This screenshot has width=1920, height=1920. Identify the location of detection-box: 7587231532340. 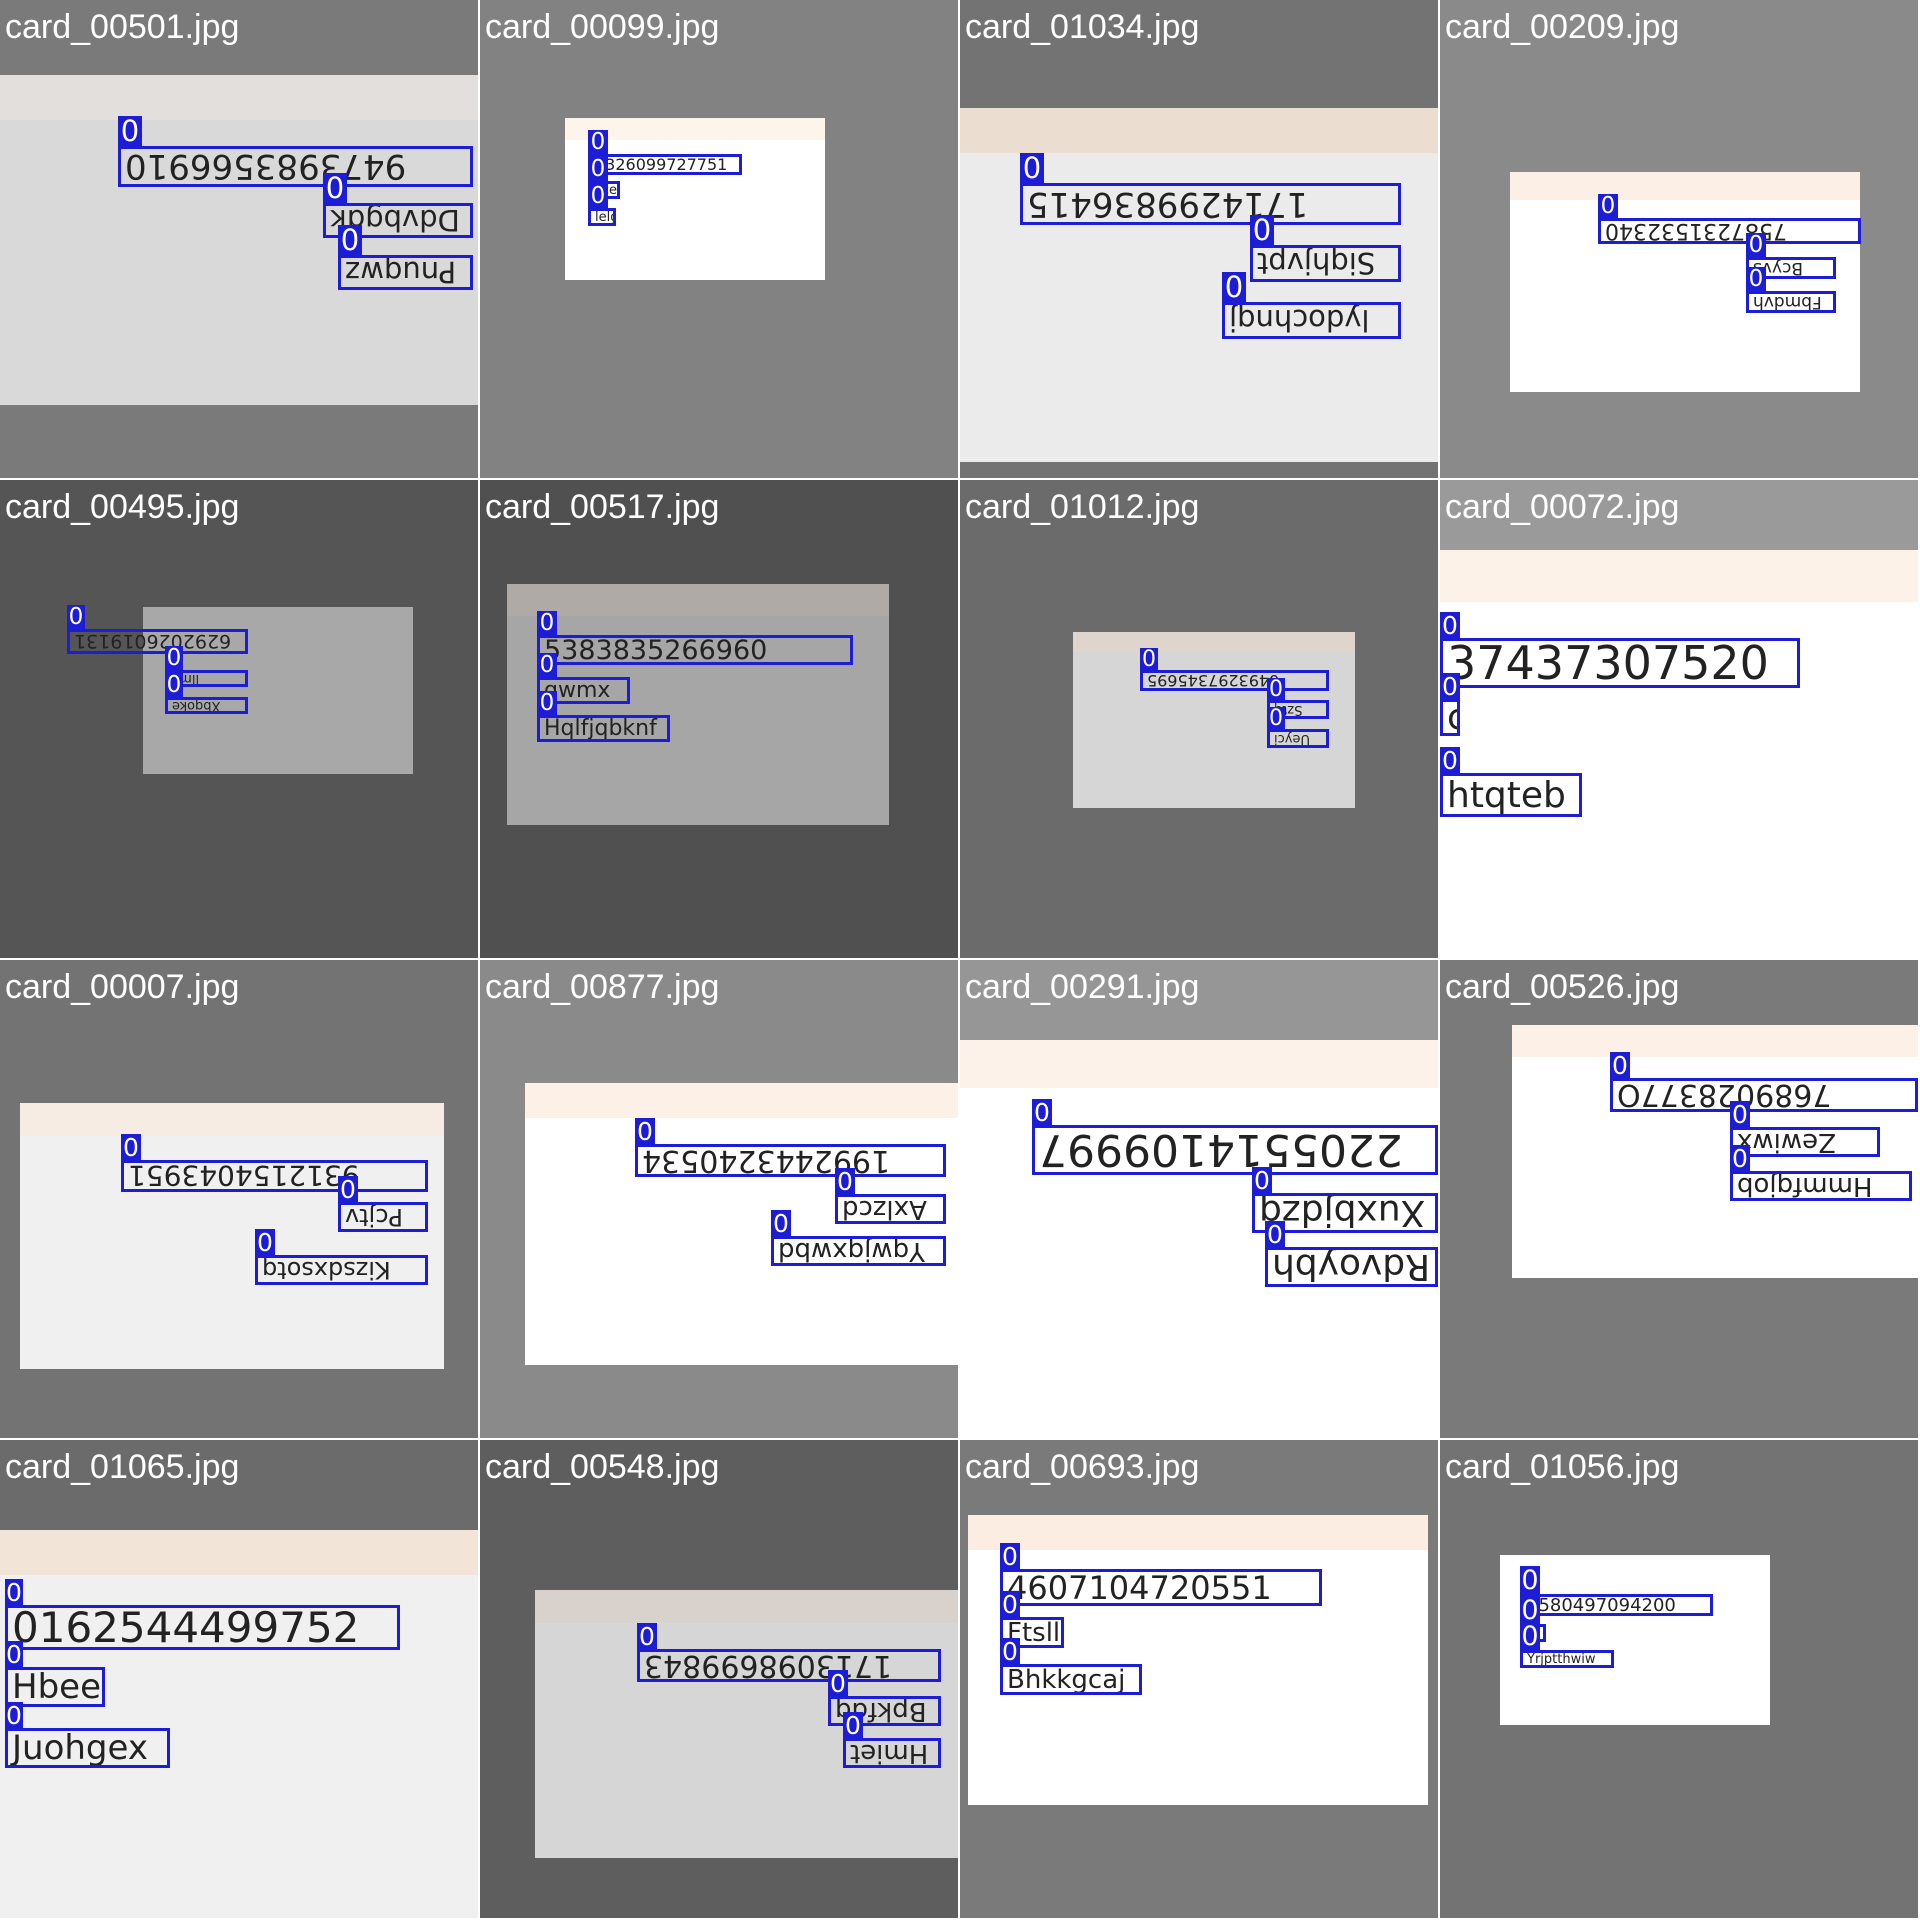
(1729, 231).